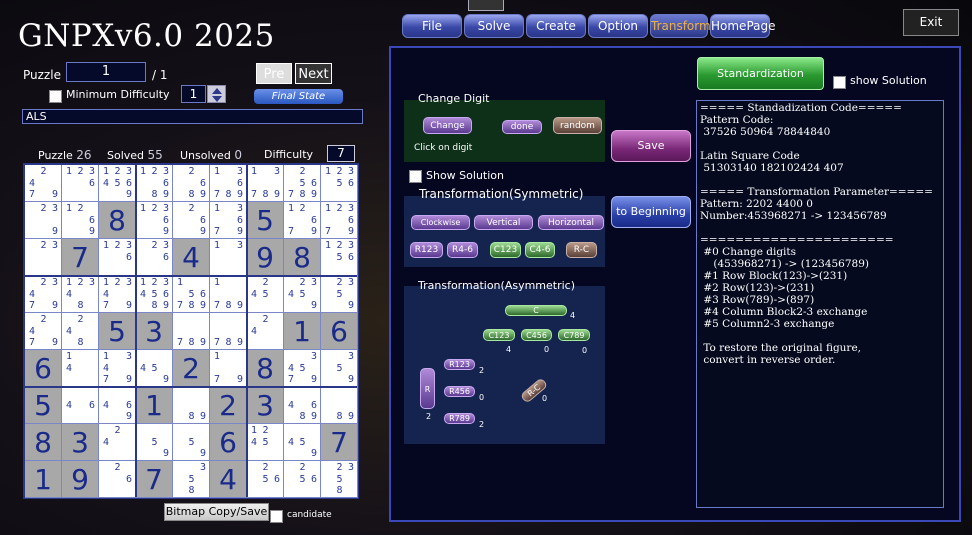 The height and width of the screenshot is (535, 972). Describe the element at coordinates (459, 391) in the screenshot. I see `r456-asym-button: R456` at that location.